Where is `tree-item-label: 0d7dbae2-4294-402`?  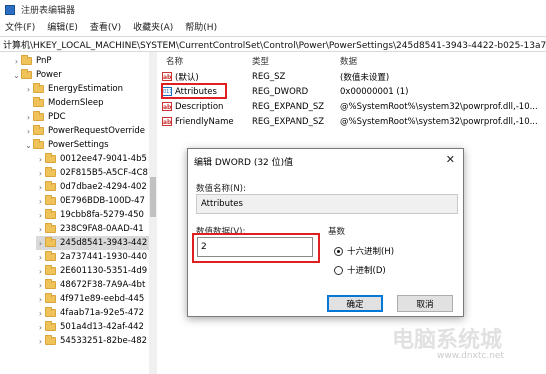 tree-item-label: 0d7dbae2-4294-402 is located at coordinates (103, 187).